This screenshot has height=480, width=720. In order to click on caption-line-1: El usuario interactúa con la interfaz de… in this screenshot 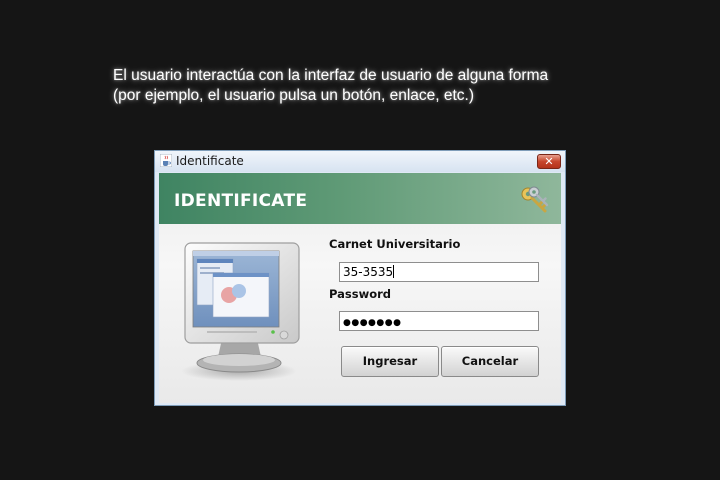, I will do `click(331, 75)`.